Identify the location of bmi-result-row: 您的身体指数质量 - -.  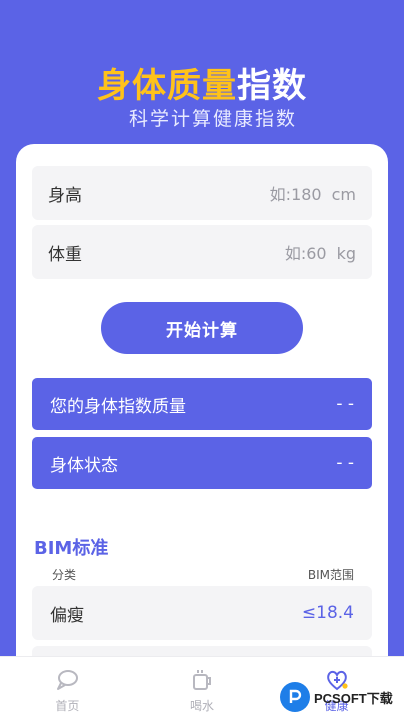
(202, 404).